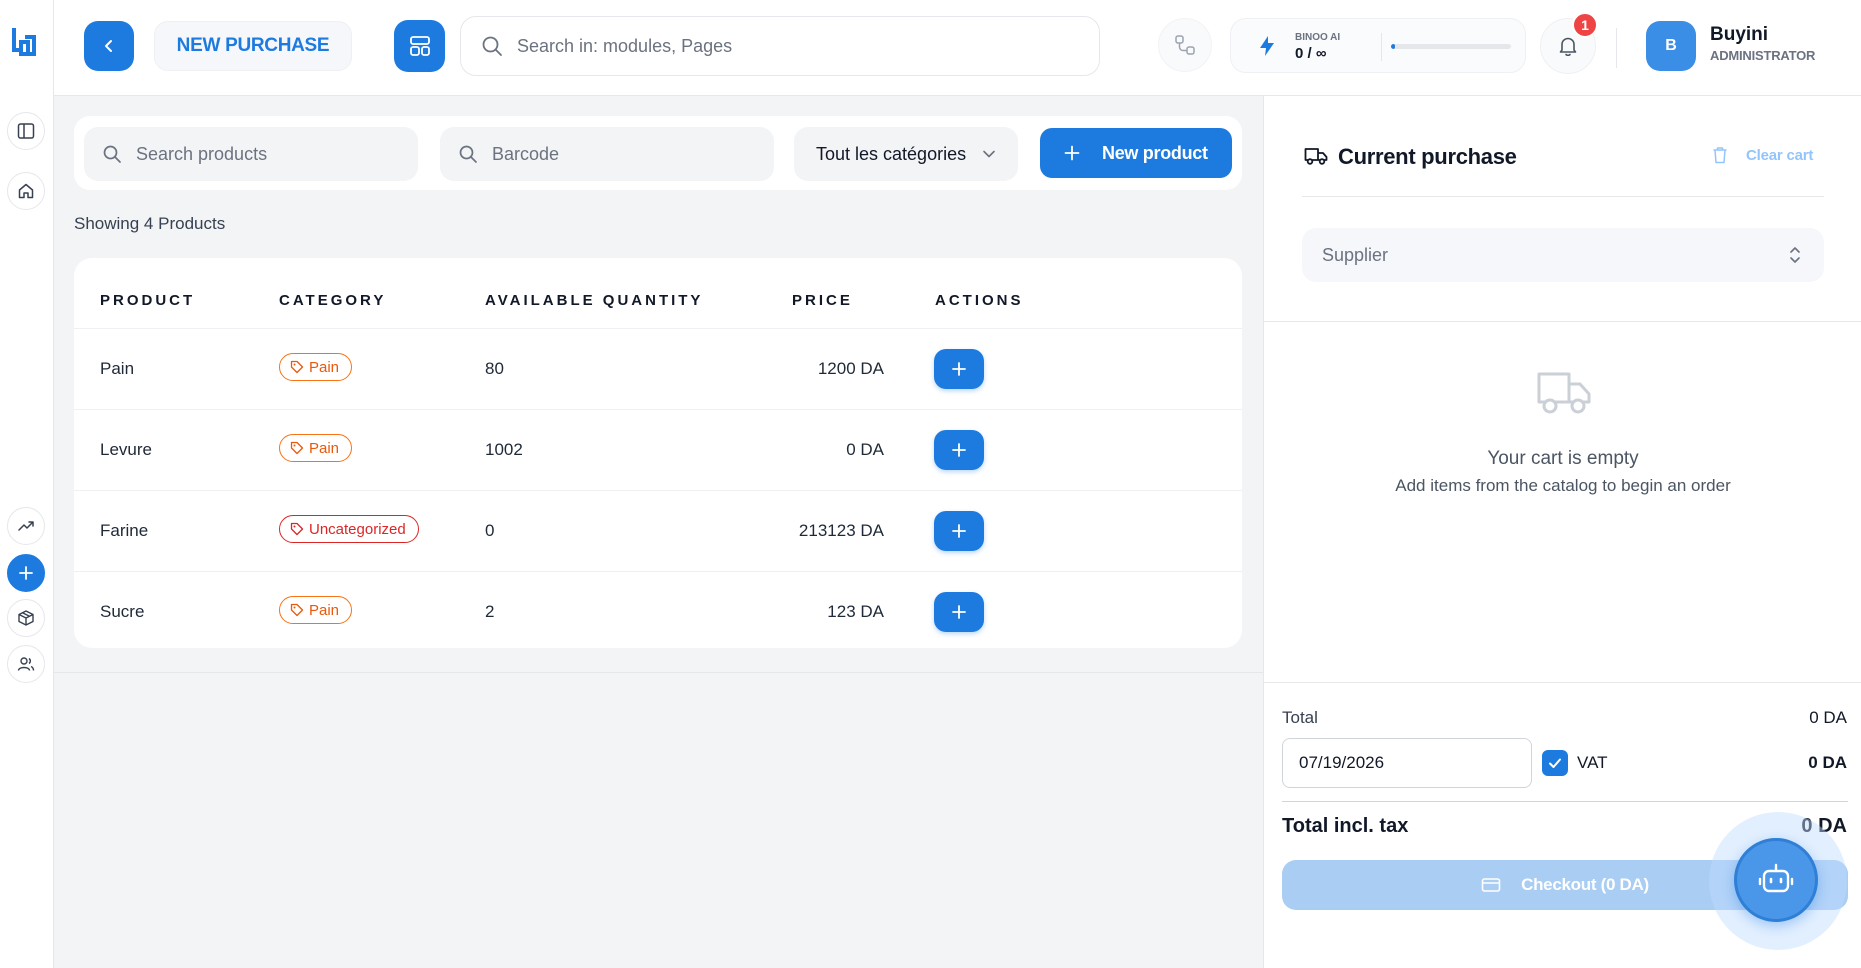  I want to click on table-header-quantity: AVAILABLE QUANTITY, so click(594, 300).